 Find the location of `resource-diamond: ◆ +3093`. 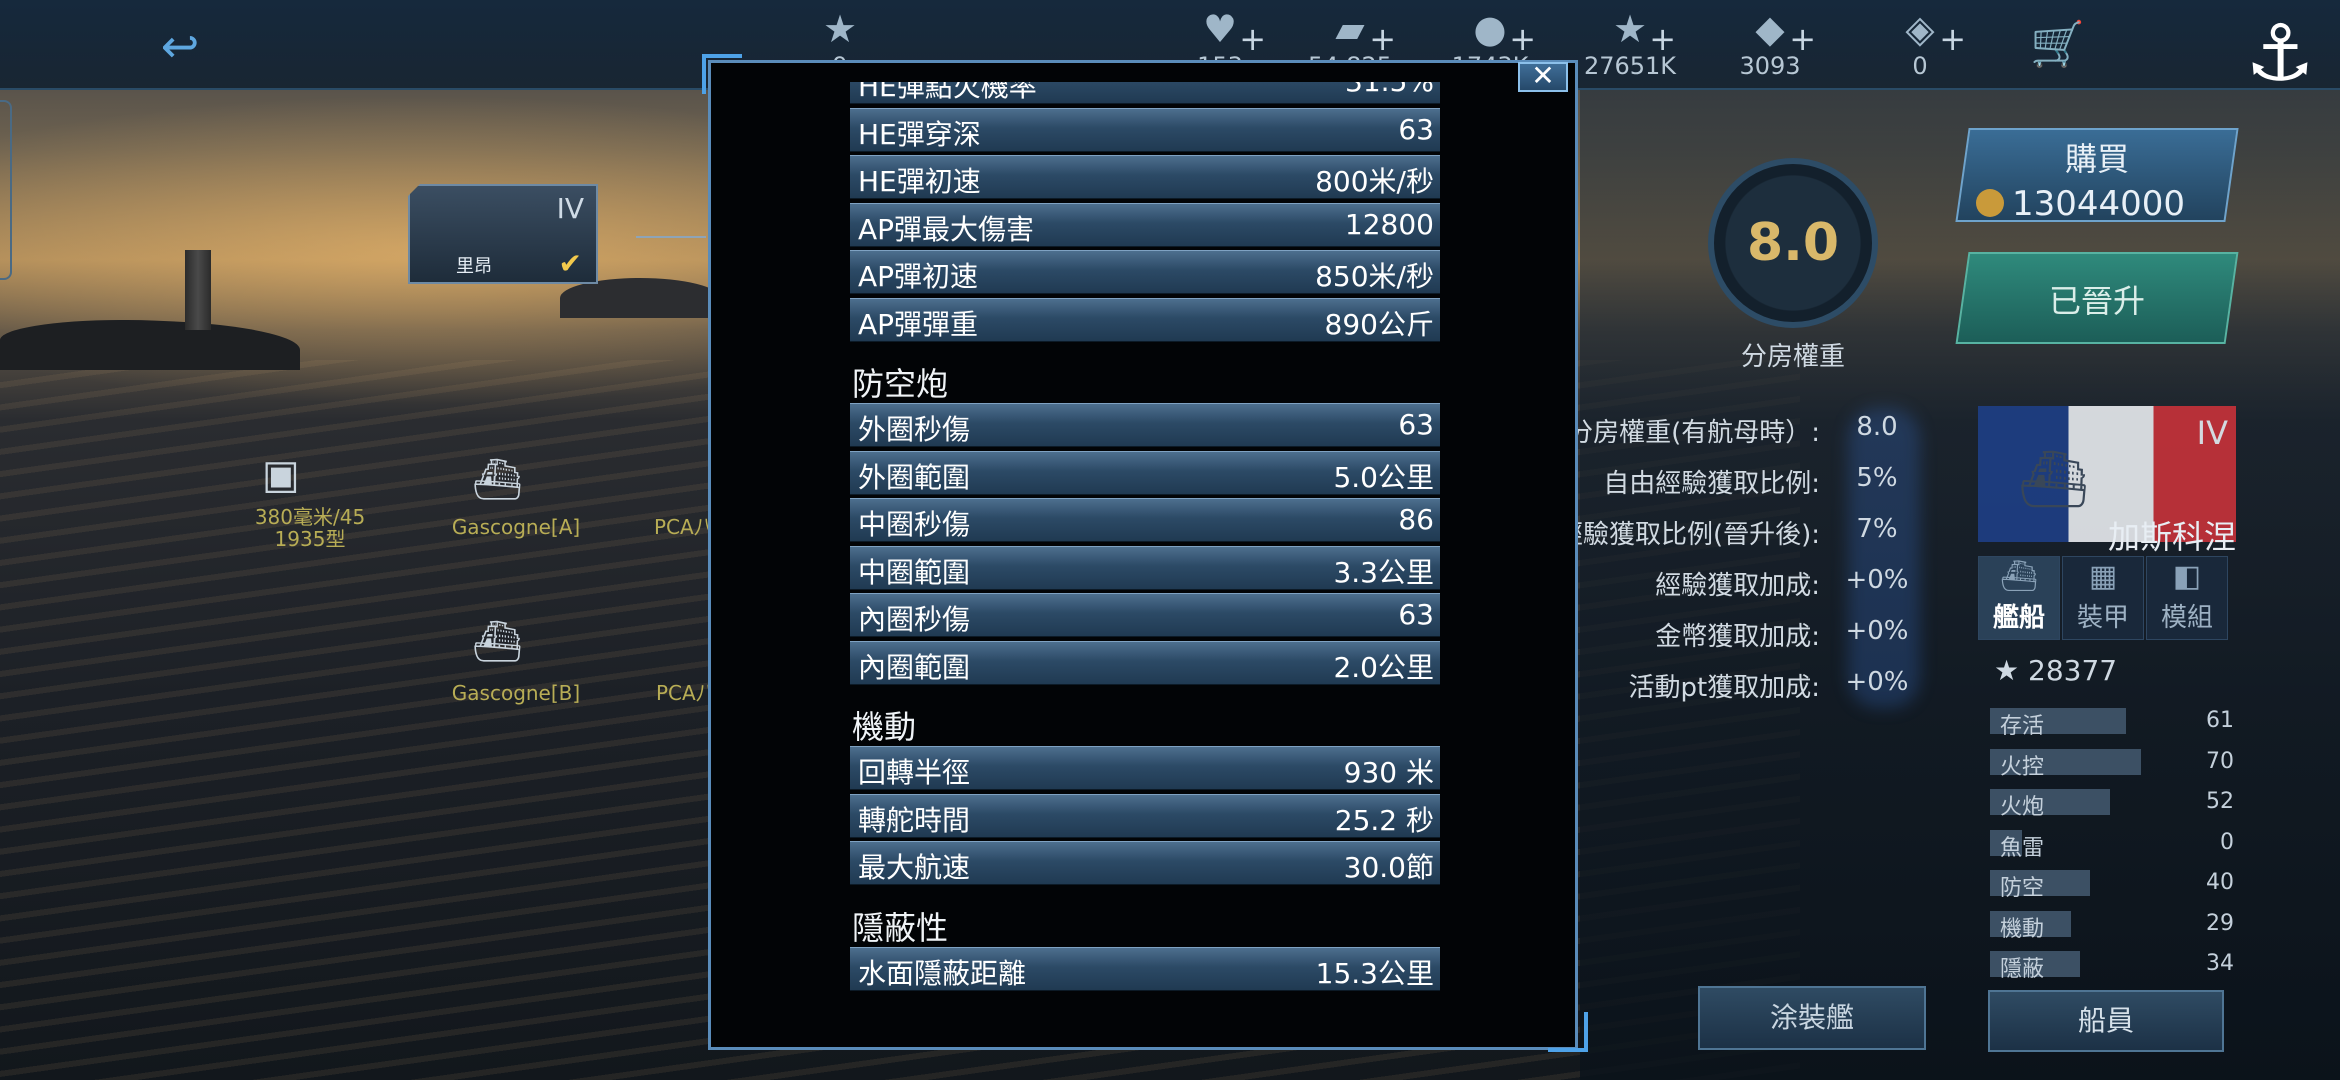

resource-diamond: ◆ +3093 is located at coordinates (1770, 44).